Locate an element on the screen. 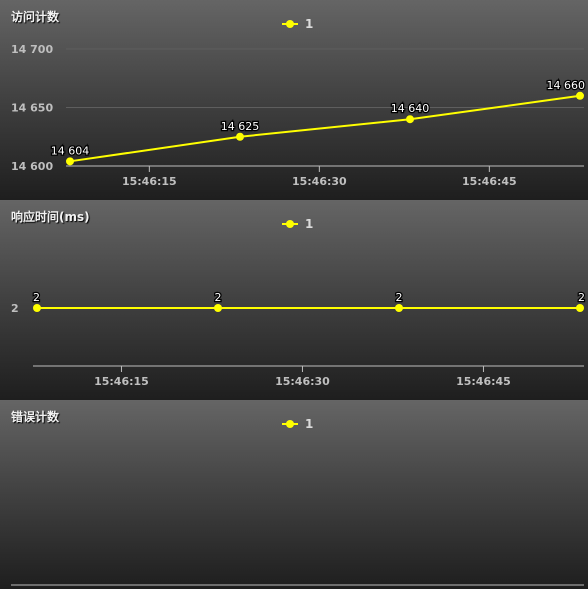 The width and height of the screenshot is (588, 589). y-tick-label: 14 700 is located at coordinates (32, 49).